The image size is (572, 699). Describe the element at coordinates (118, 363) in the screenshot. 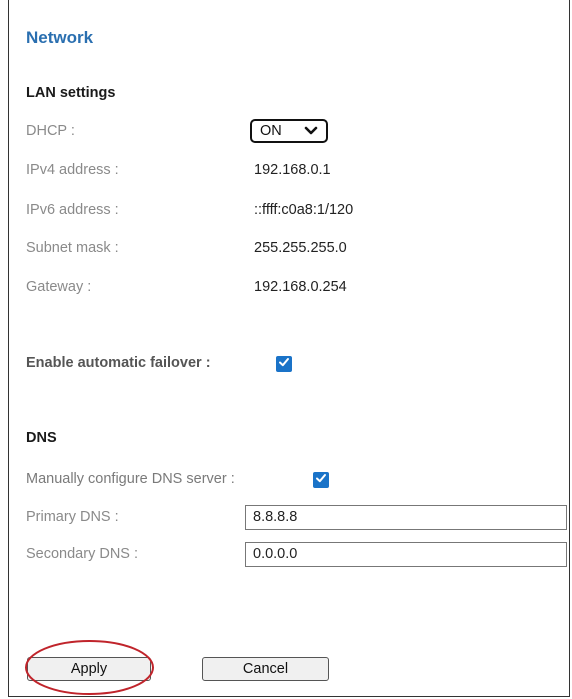

I see `failover-label: Enable automatic failover :` at that location.